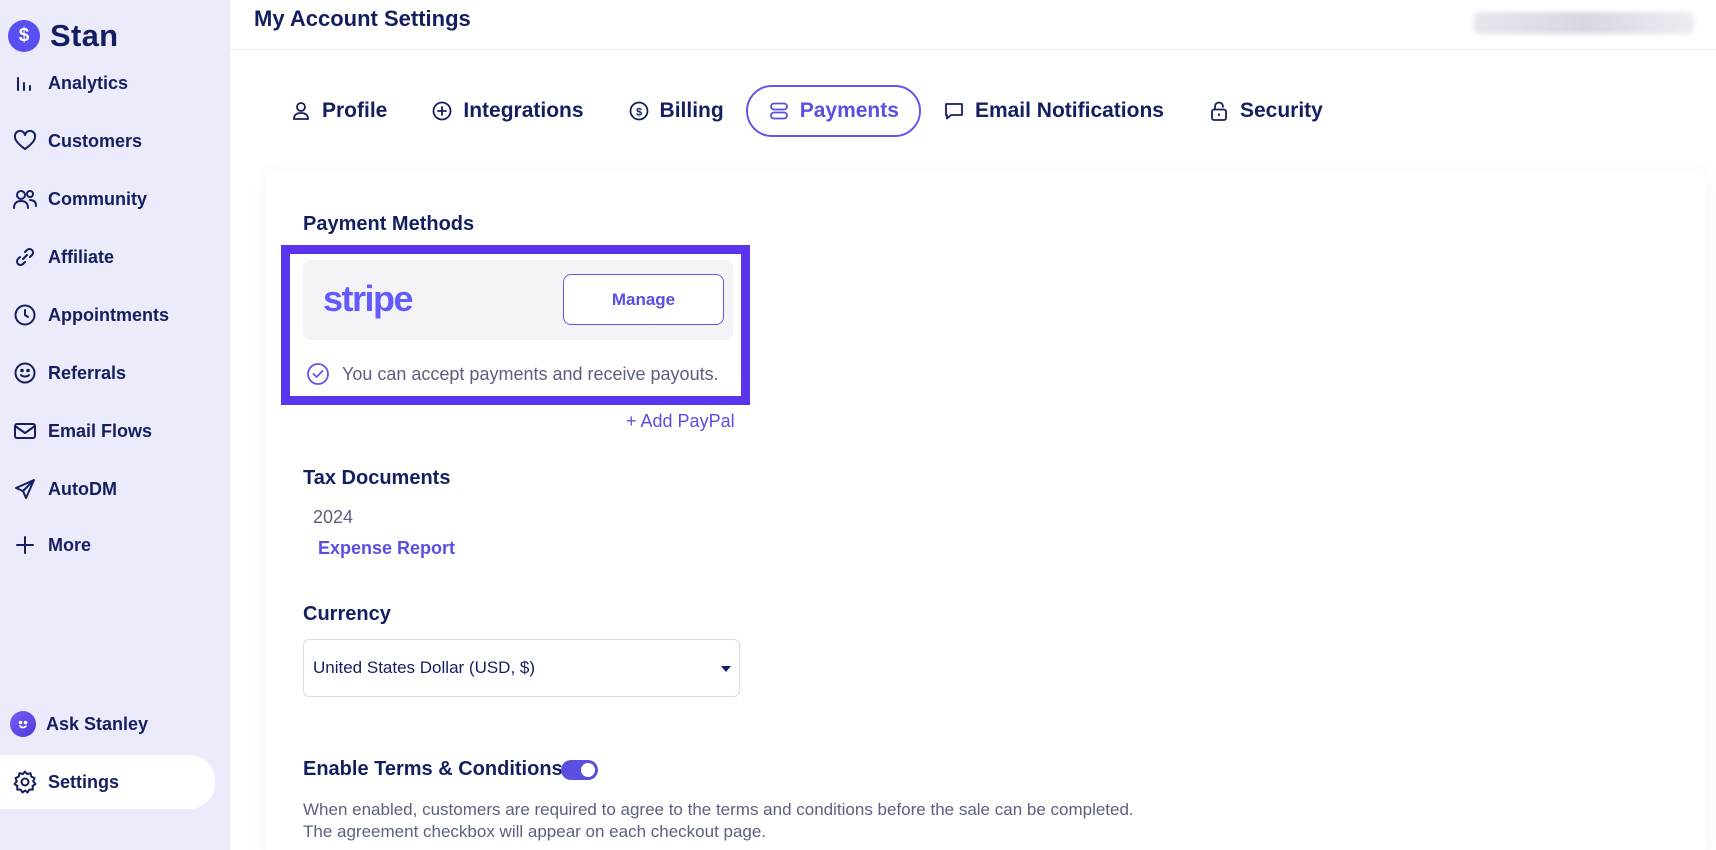 The width and height of the screenshot is (1716, 850). What do you see at coordinates (389, 224) in the screenshot?
I see `payment-methods-title: Payment Methods` at bounding box center [389, 224].